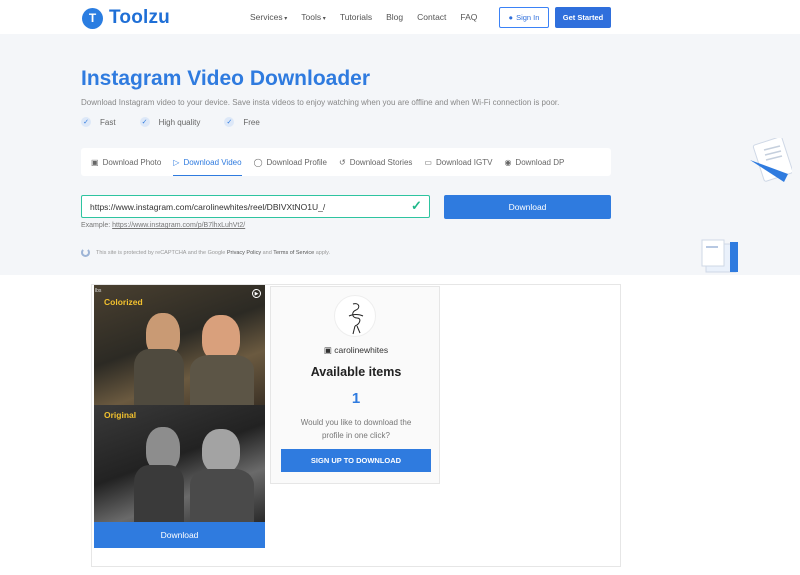  What do you see at coordinates (251, 122) in the screenshot?
I see `feature-label: Free` at bounding box center [251, 122].